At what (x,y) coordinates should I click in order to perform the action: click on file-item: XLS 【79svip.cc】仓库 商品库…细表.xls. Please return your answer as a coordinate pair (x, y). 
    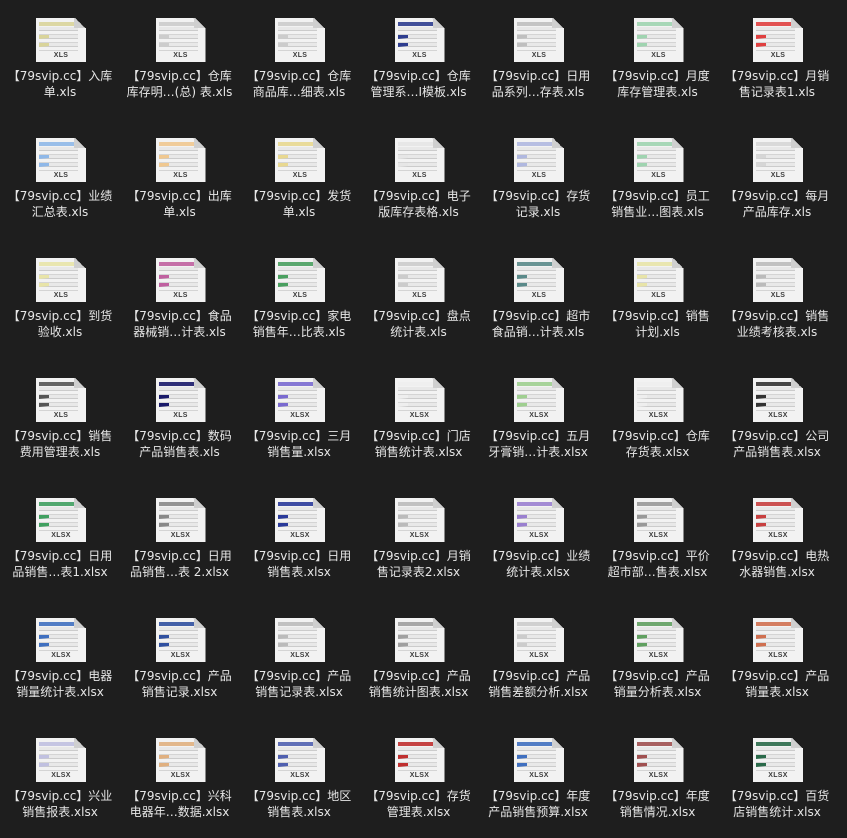
    Looking at the image, I should click on (299, 56).